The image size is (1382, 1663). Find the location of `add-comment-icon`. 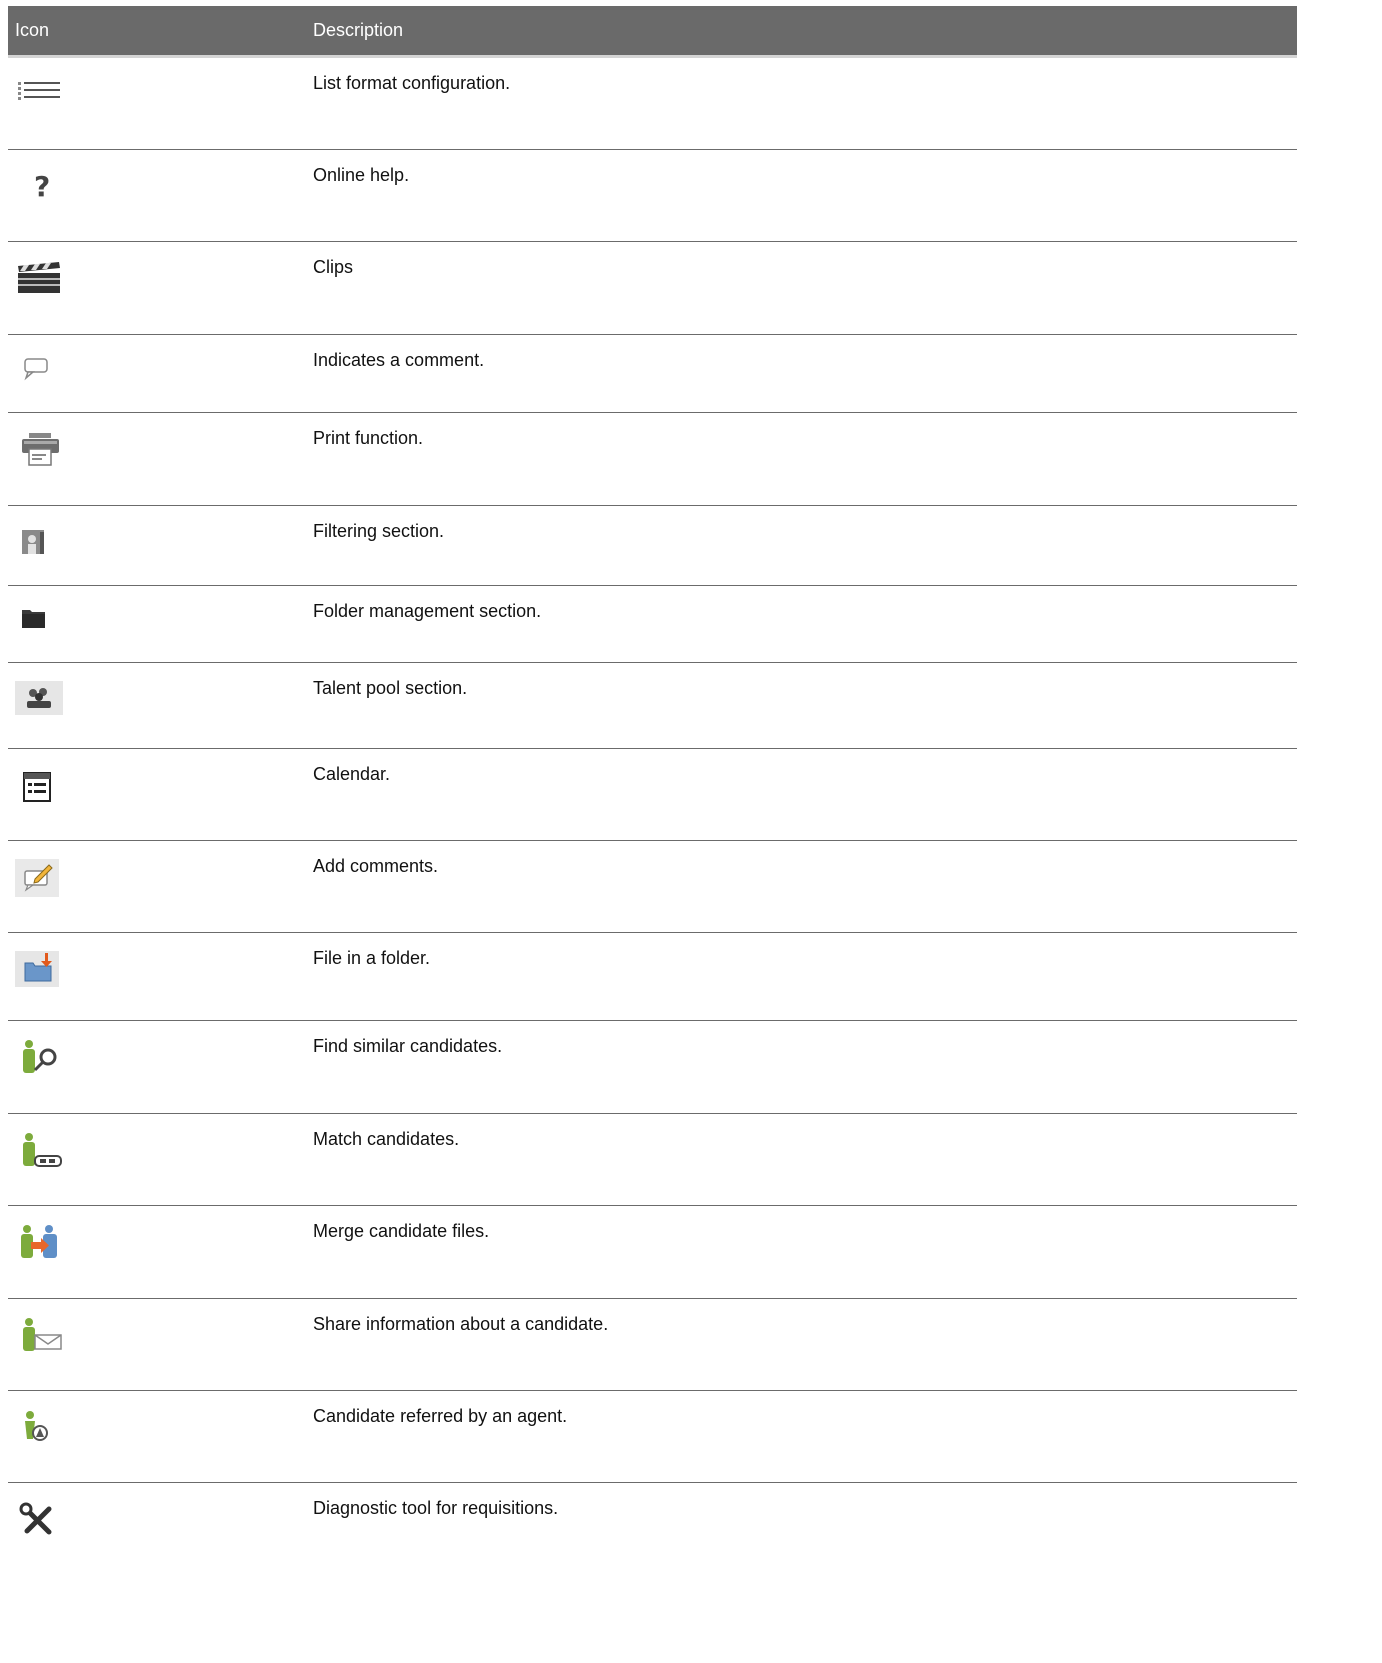

add-comment-icon is located at coordinates (39, 879).